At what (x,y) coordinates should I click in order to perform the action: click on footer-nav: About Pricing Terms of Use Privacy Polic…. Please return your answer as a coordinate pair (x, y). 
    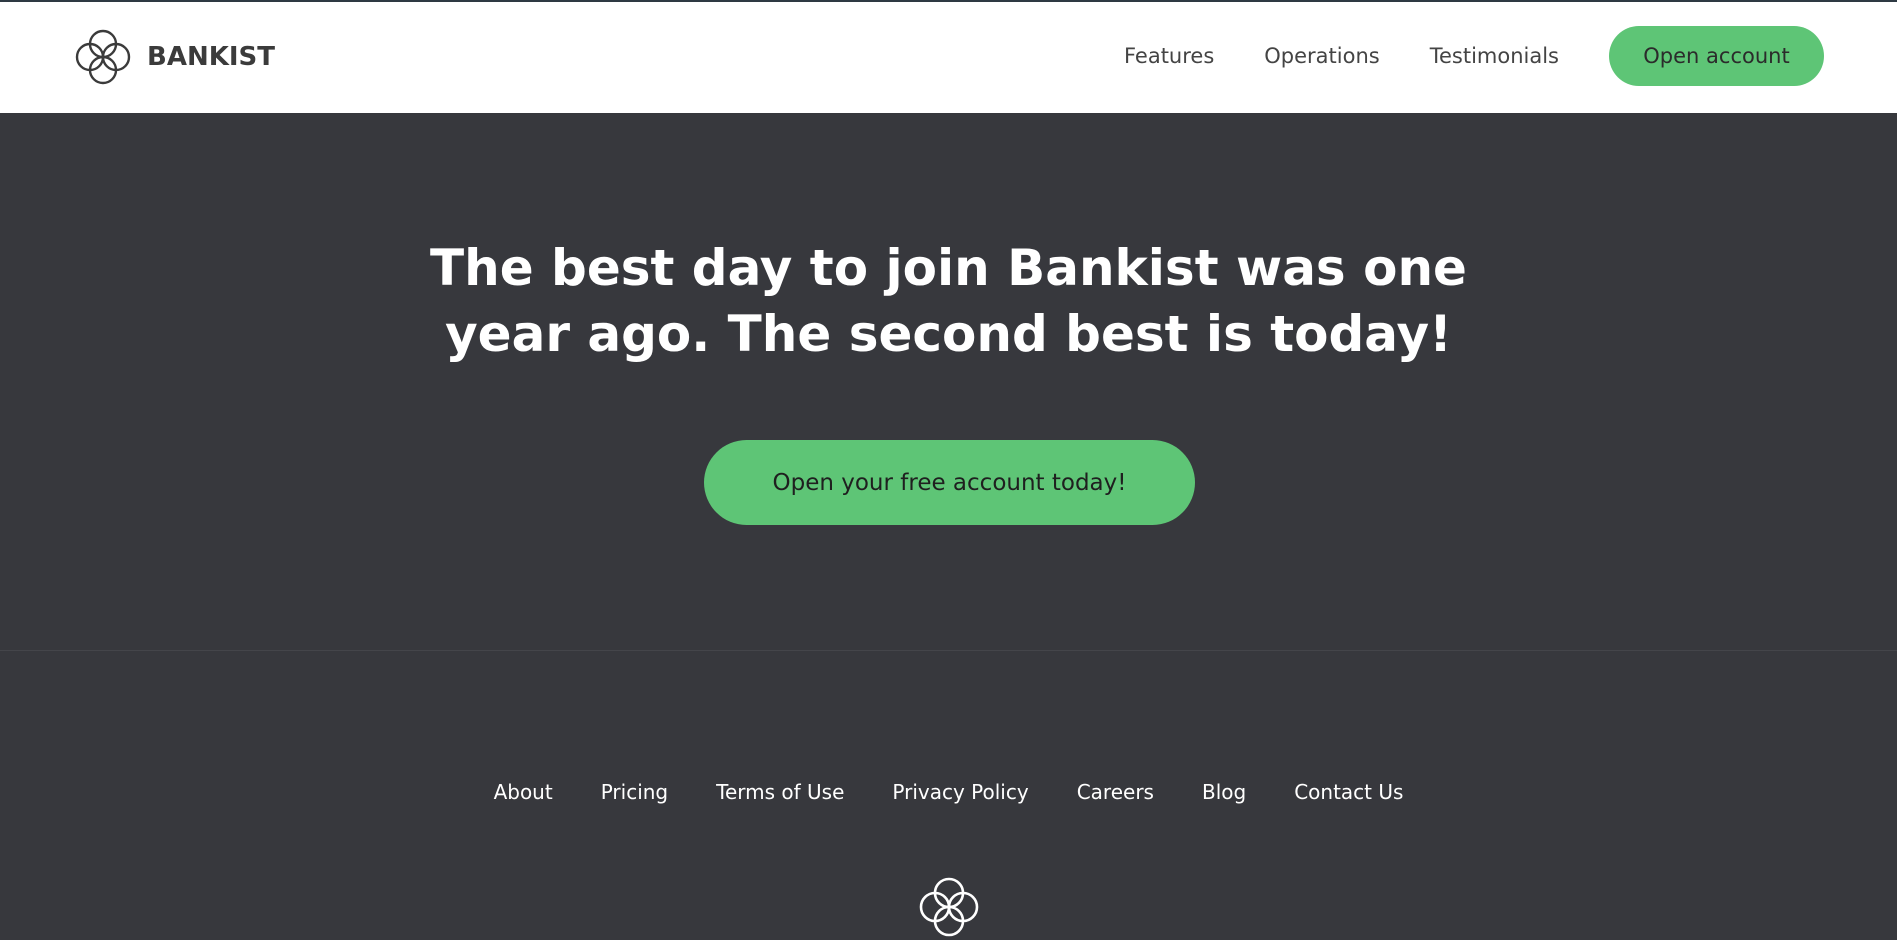
    Looking at the image, I should click on (948, 792).